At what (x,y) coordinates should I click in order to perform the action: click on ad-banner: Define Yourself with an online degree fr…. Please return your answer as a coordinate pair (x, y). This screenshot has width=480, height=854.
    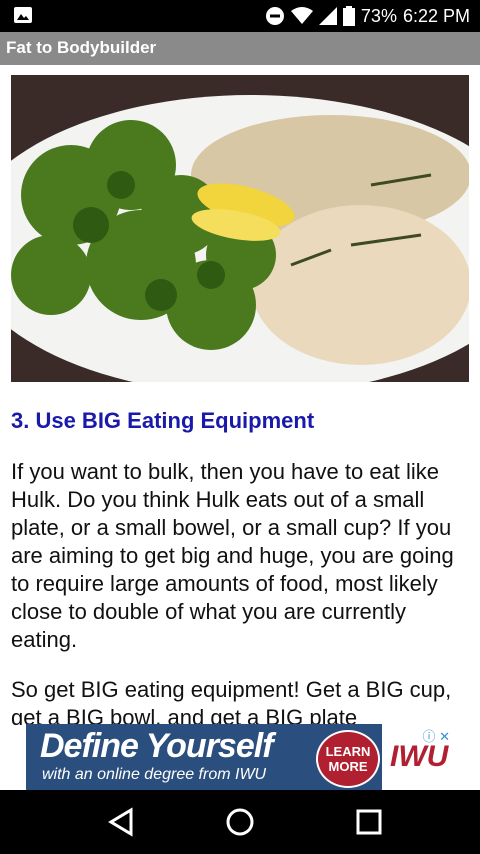
    Looking at the image, I should click on (240, 757).